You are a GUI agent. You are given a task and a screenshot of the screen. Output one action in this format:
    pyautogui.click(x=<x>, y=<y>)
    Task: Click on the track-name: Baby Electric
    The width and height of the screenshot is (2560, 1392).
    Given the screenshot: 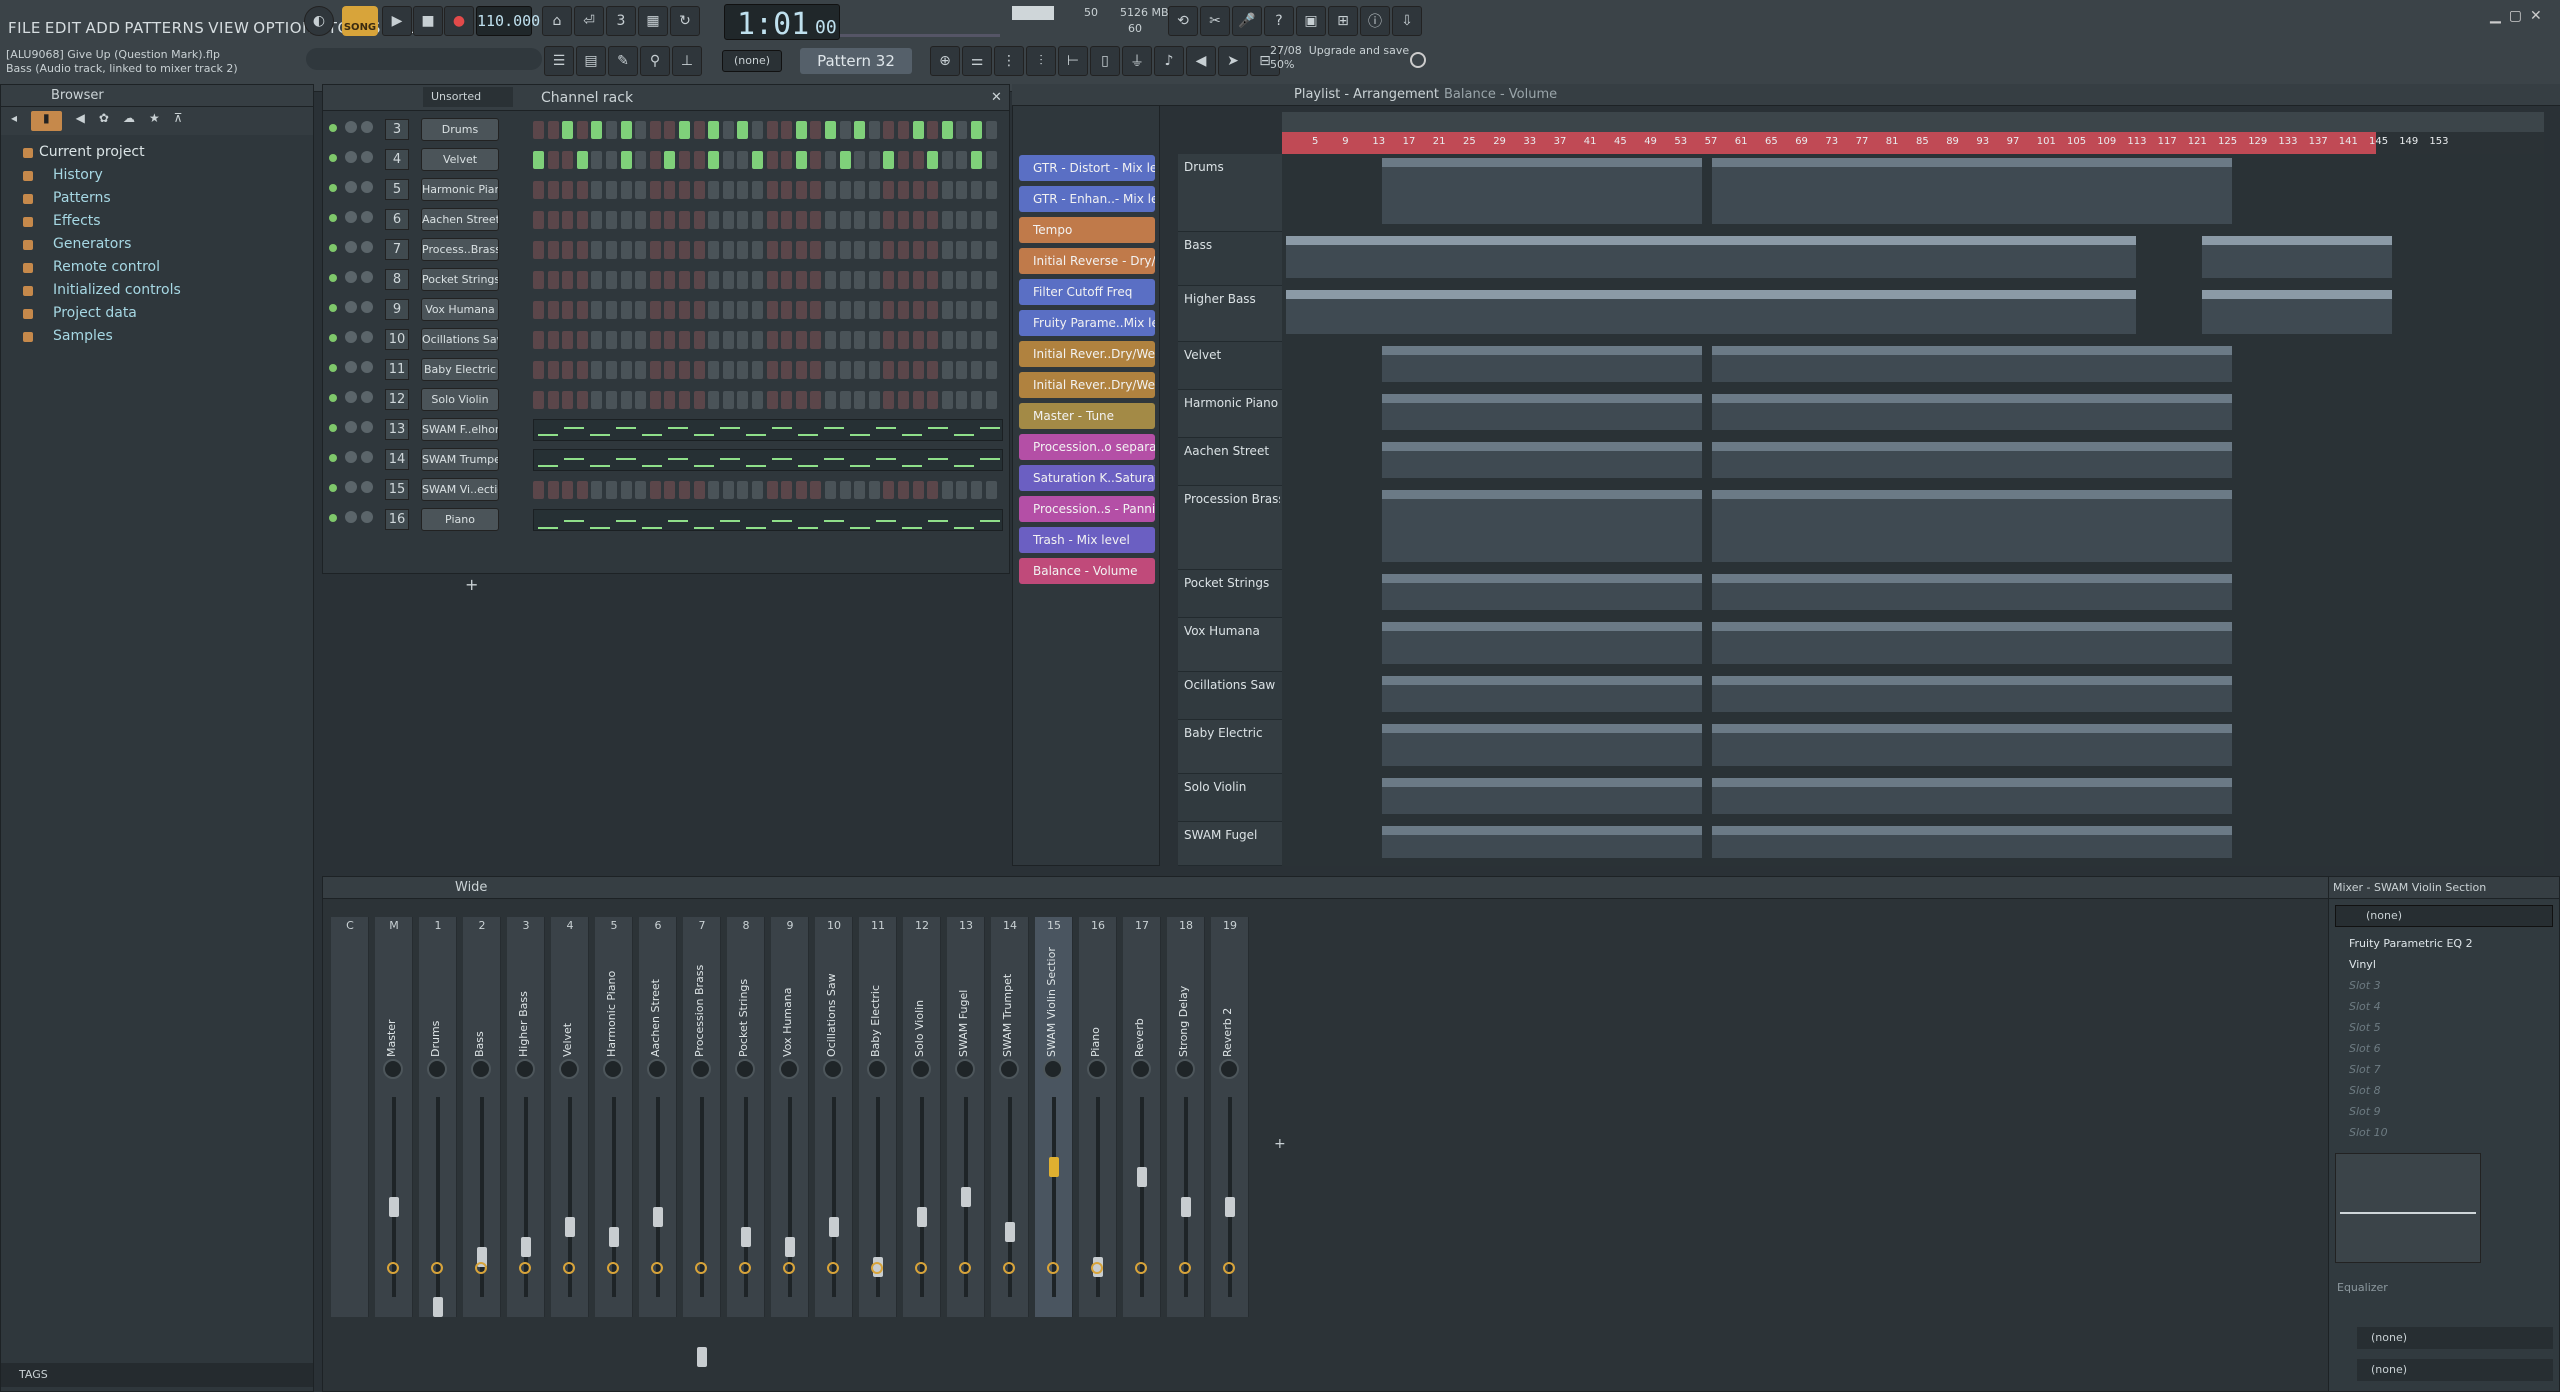 What is the action you would take?
    pyautogui.click(x=1232, y=733)
    